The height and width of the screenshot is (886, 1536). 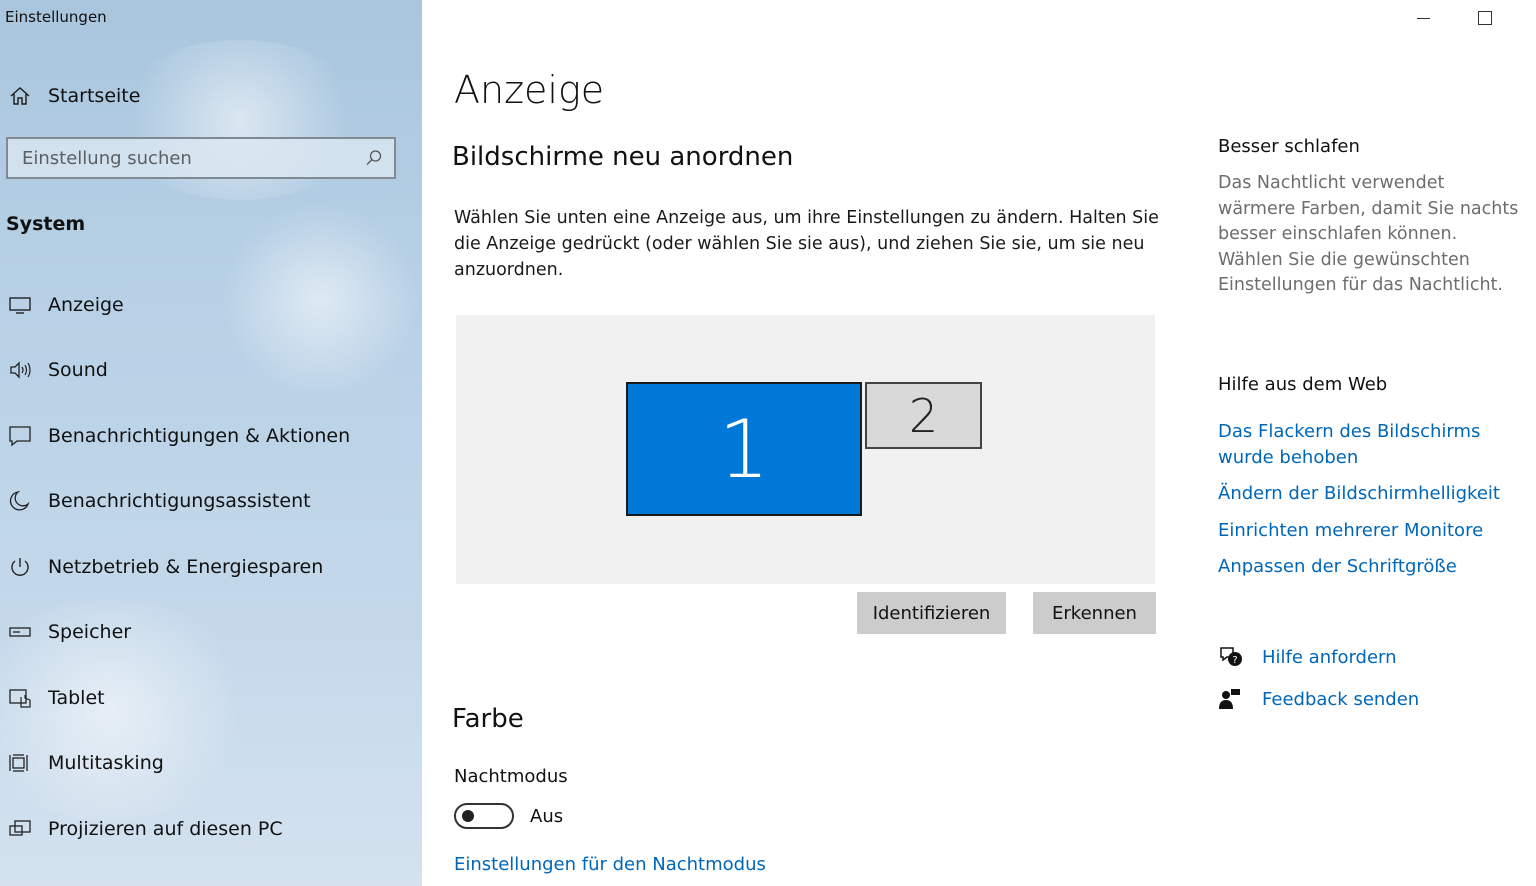 What do you see at coordinates (623, 157) in the screenshot?
I see `rearrange-heading: Bildschirme neu anordnen` at bounding box center [623, 157].